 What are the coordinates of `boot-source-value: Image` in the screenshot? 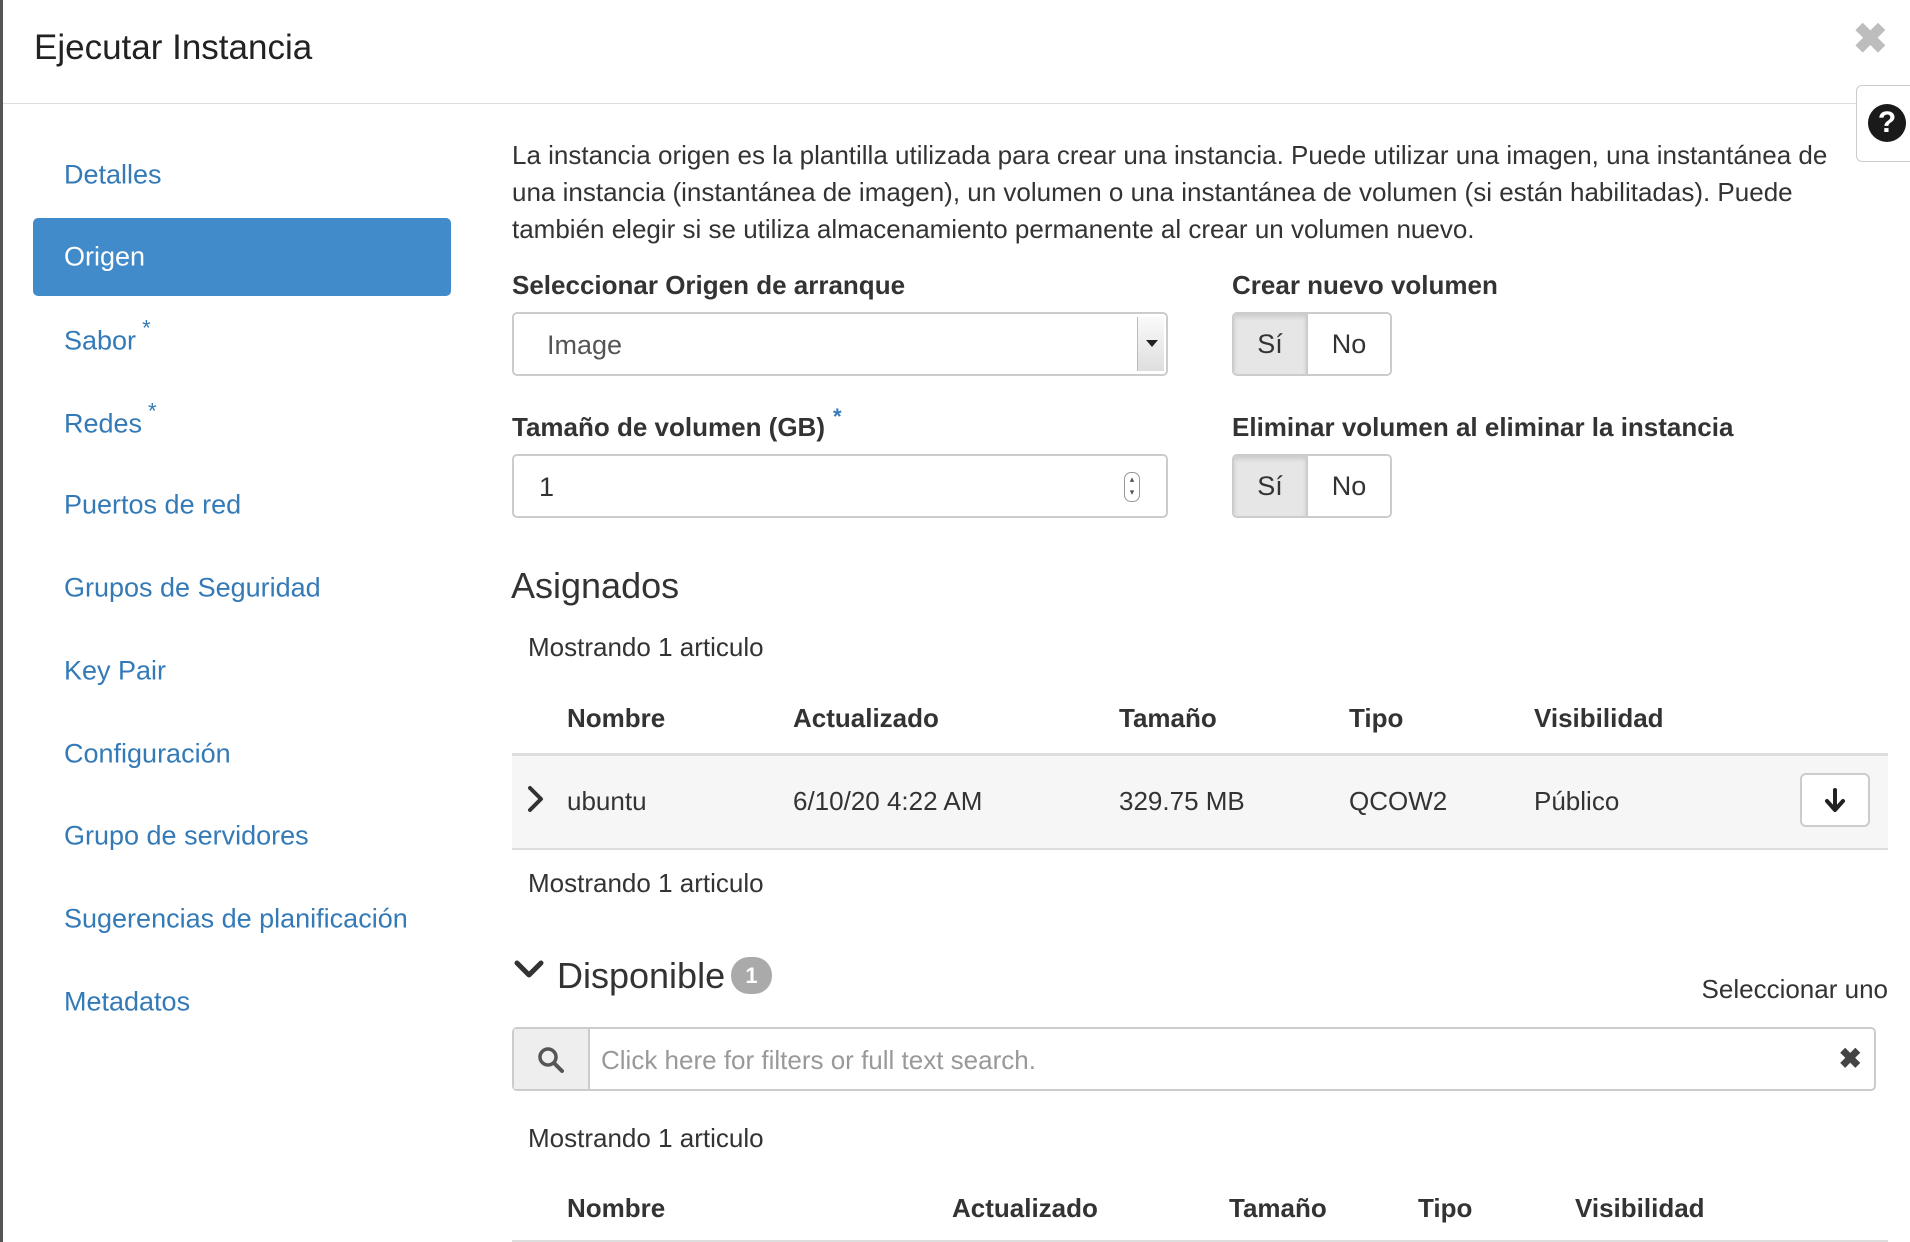 It's located at (585, 345).